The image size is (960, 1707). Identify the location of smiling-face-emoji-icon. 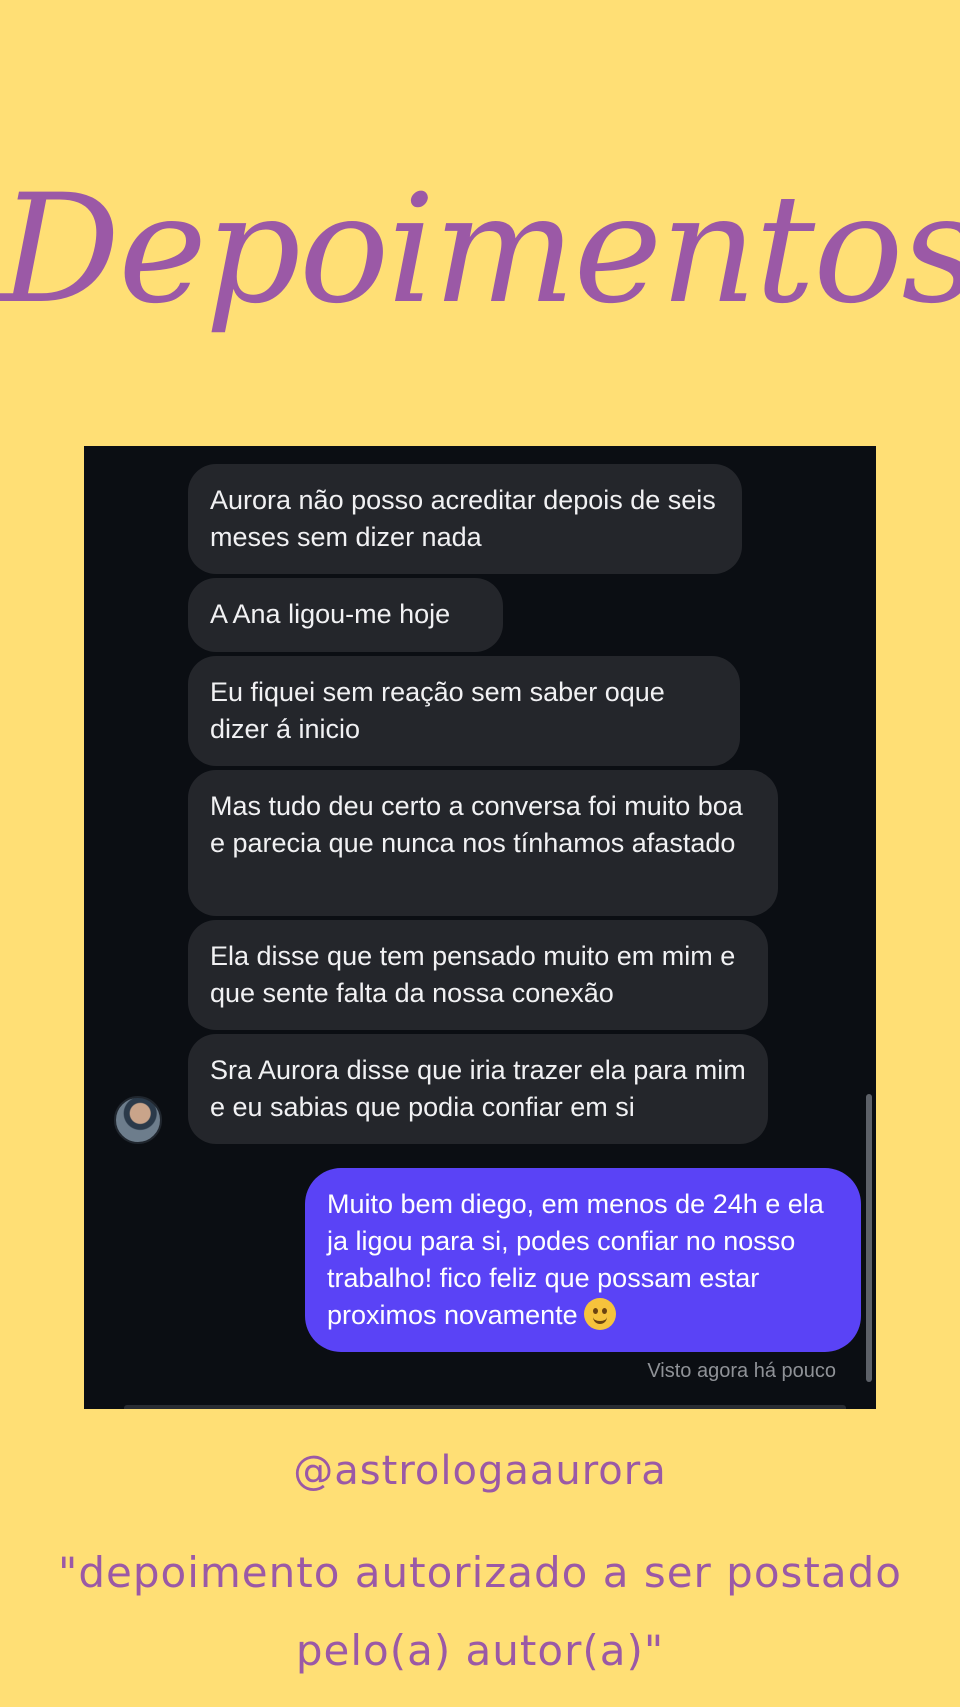
(599, 1314).